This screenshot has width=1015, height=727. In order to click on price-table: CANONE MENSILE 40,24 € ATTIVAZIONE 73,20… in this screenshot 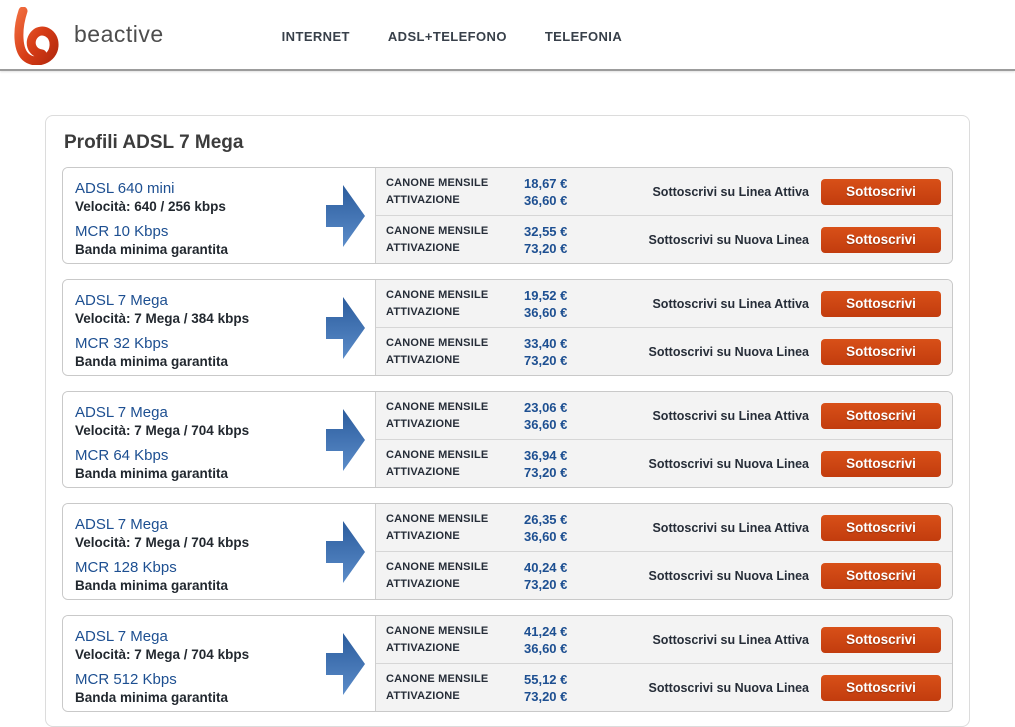, I will do `click(486, 576)`.